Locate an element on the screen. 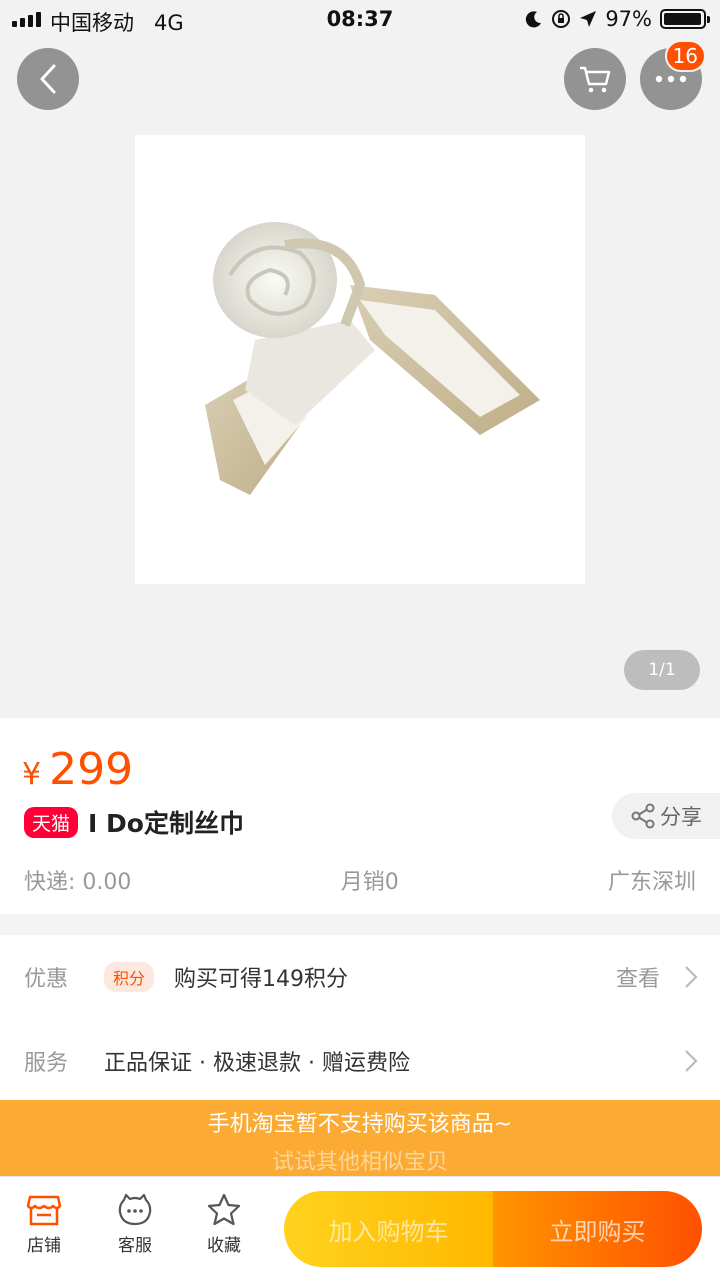 This screenshot has width=720, height=1280. favorite-label: 收藏 is located at coordinates (224, 1246).